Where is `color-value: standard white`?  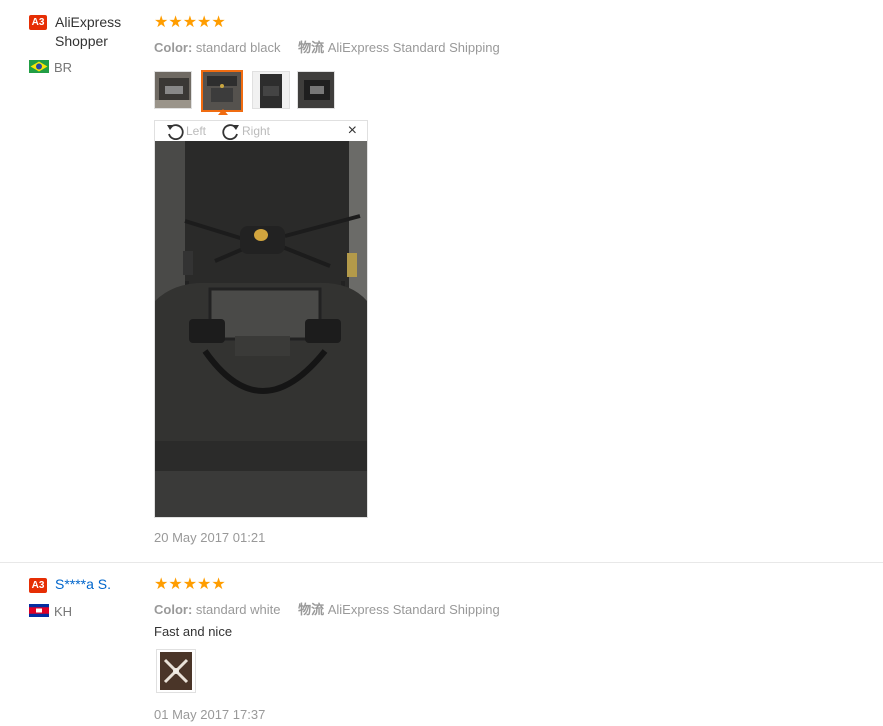
color-value: standard white is located at coordinates (238, 609).